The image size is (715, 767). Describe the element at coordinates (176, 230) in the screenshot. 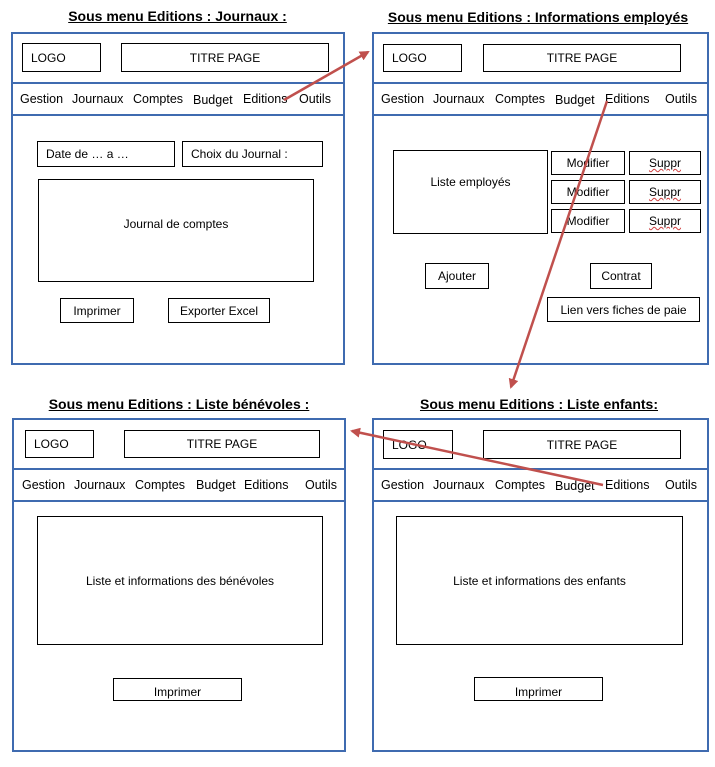

I see `journal-box: Journal de comptes` at that location.